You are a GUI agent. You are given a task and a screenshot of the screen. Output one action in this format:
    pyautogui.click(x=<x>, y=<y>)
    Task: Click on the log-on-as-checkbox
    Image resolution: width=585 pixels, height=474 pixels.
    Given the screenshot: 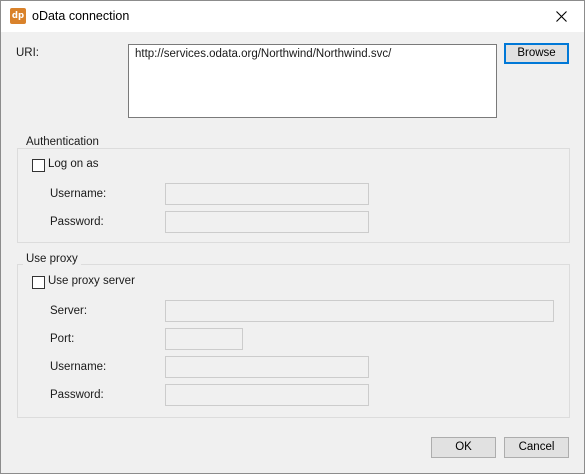 What is the action you would take?
    pyautogui.click(x=38, y=165)
    